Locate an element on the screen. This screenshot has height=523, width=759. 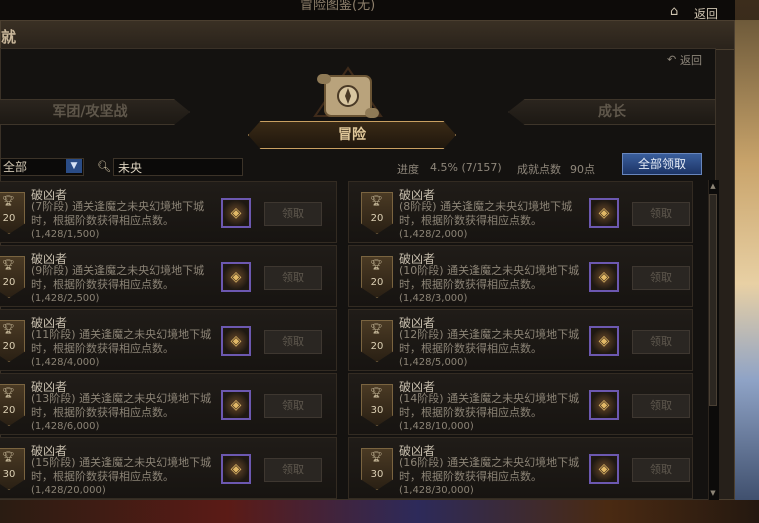
achievement-desc: (7阶段) 通关逢魔之未央幻境地下城时，根据阶数获得相应点数。 is located at coordinates (118, 213).